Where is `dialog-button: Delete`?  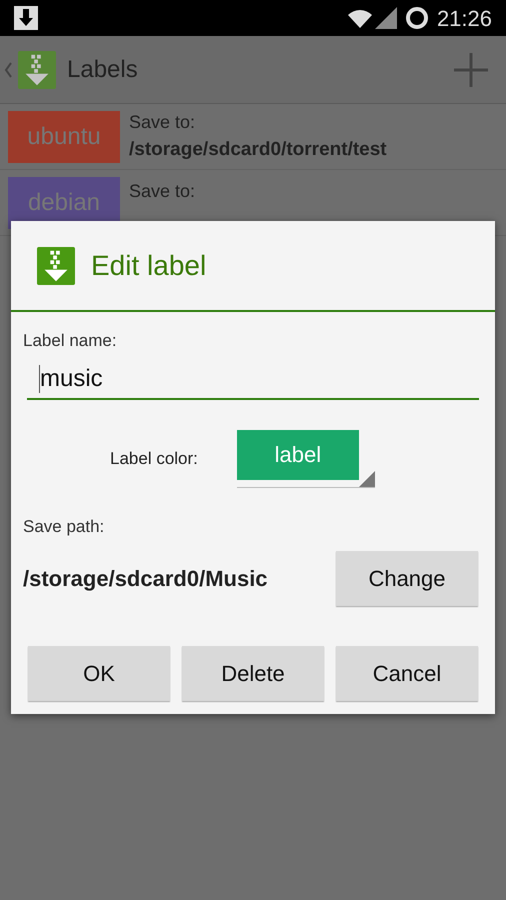
dialog-button: Delete is located at coordinates (253, 673).